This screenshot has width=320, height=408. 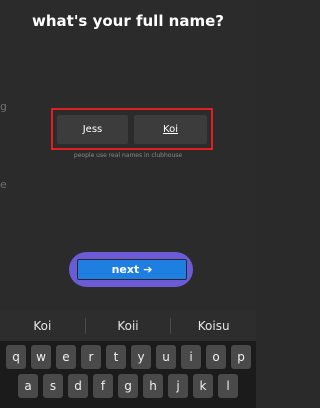 What do you see at coordinates (166, 357) in the screenshot?
I see `key-u: u` at bounding box center [166, 357].